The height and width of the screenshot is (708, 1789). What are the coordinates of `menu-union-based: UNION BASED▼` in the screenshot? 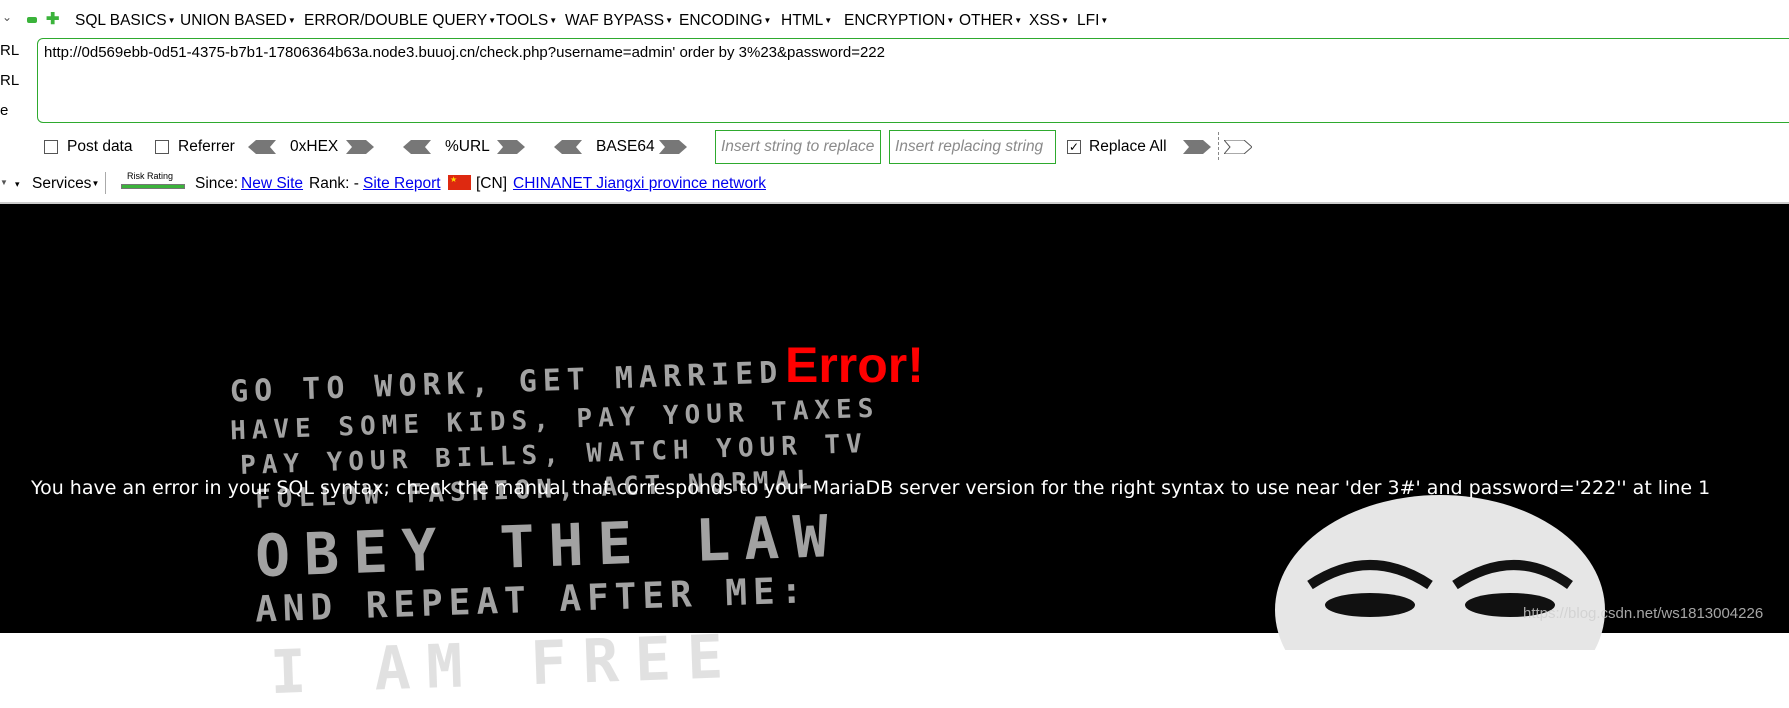 It's located at (238, 21).